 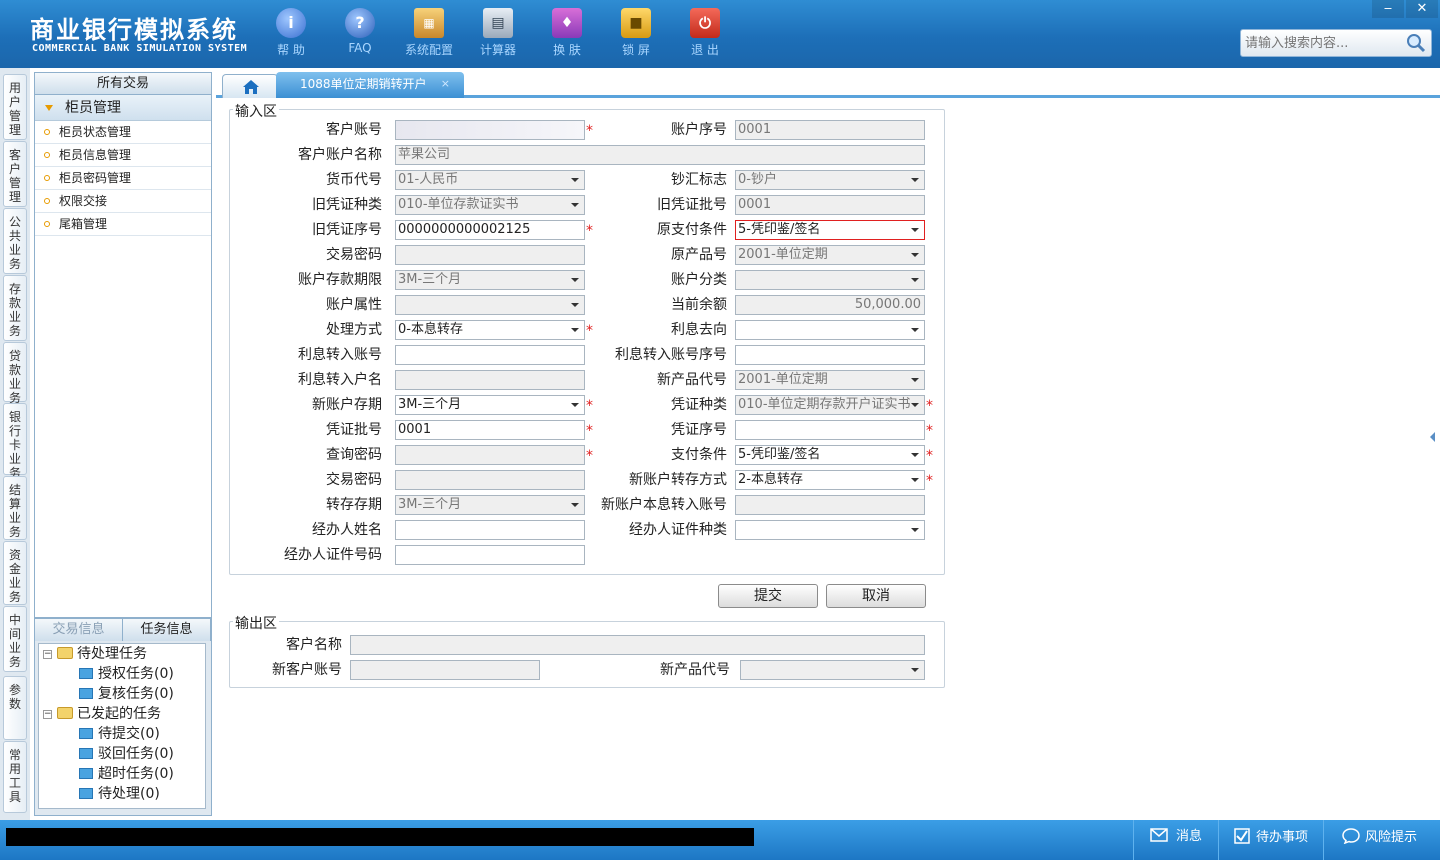 I want to click on query-pwd-input, so click(x=490, y=455).